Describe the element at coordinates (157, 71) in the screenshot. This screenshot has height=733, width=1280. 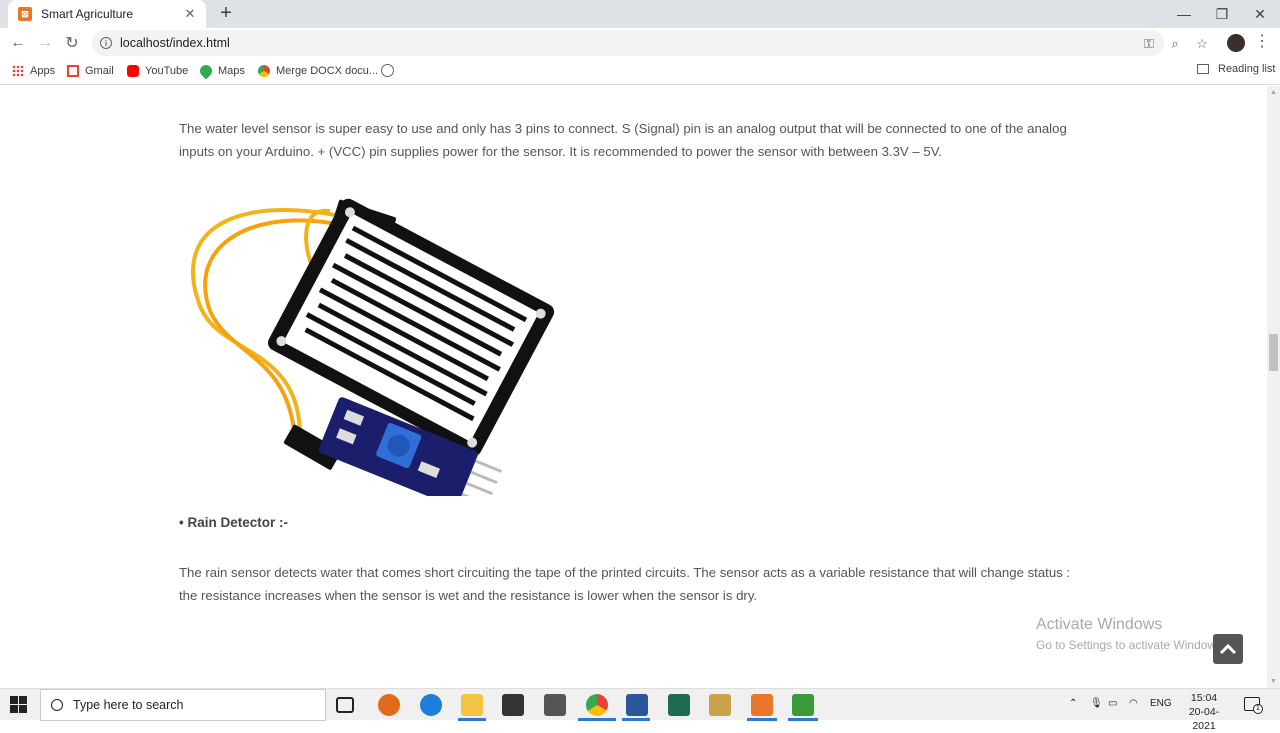
I see `bookmark-youtube: YouTube` at that location.